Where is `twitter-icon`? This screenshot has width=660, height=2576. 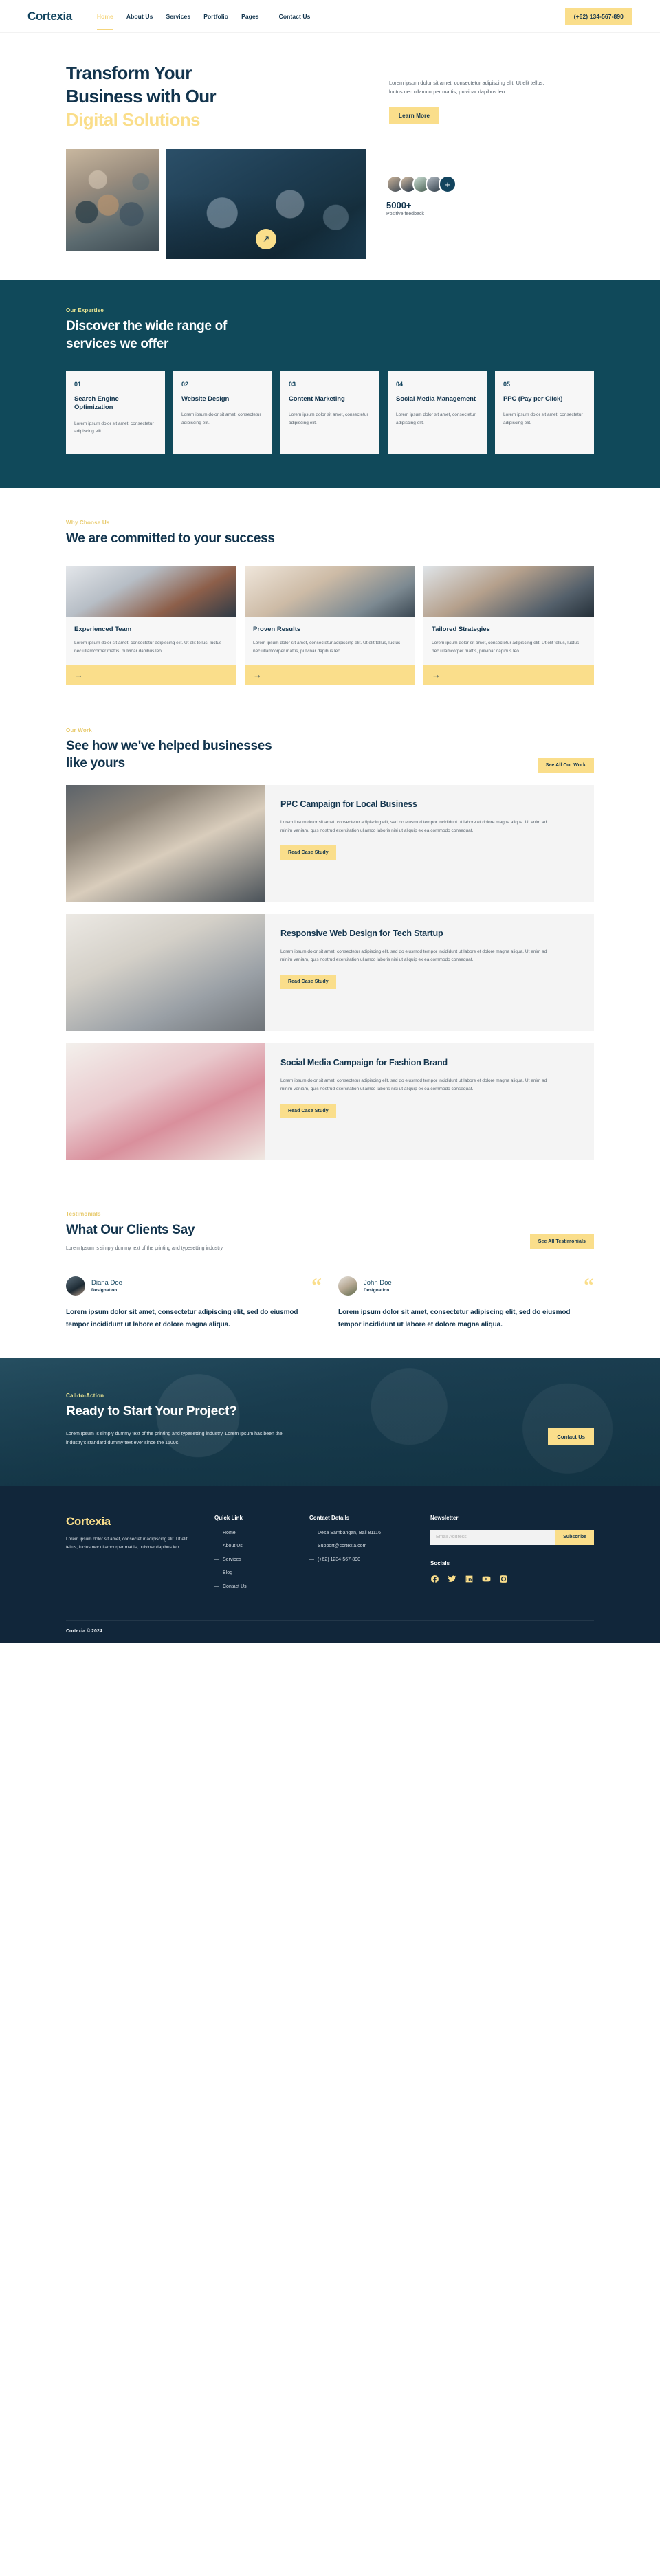 twitter-icon is located at coordinates (452, 1579).